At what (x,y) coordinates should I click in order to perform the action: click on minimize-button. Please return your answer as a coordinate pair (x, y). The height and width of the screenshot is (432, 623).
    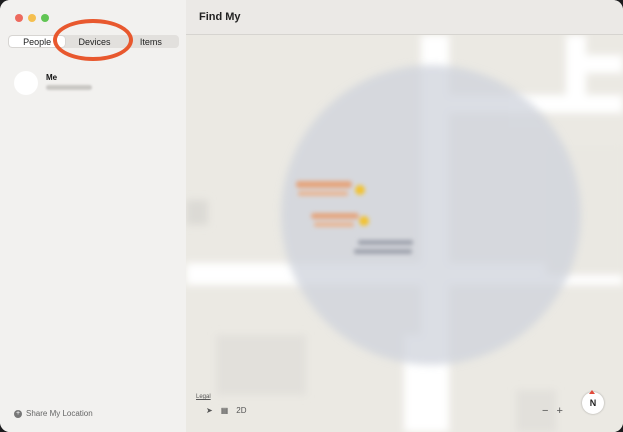
    Looking at the image, I should click on (32, 18).